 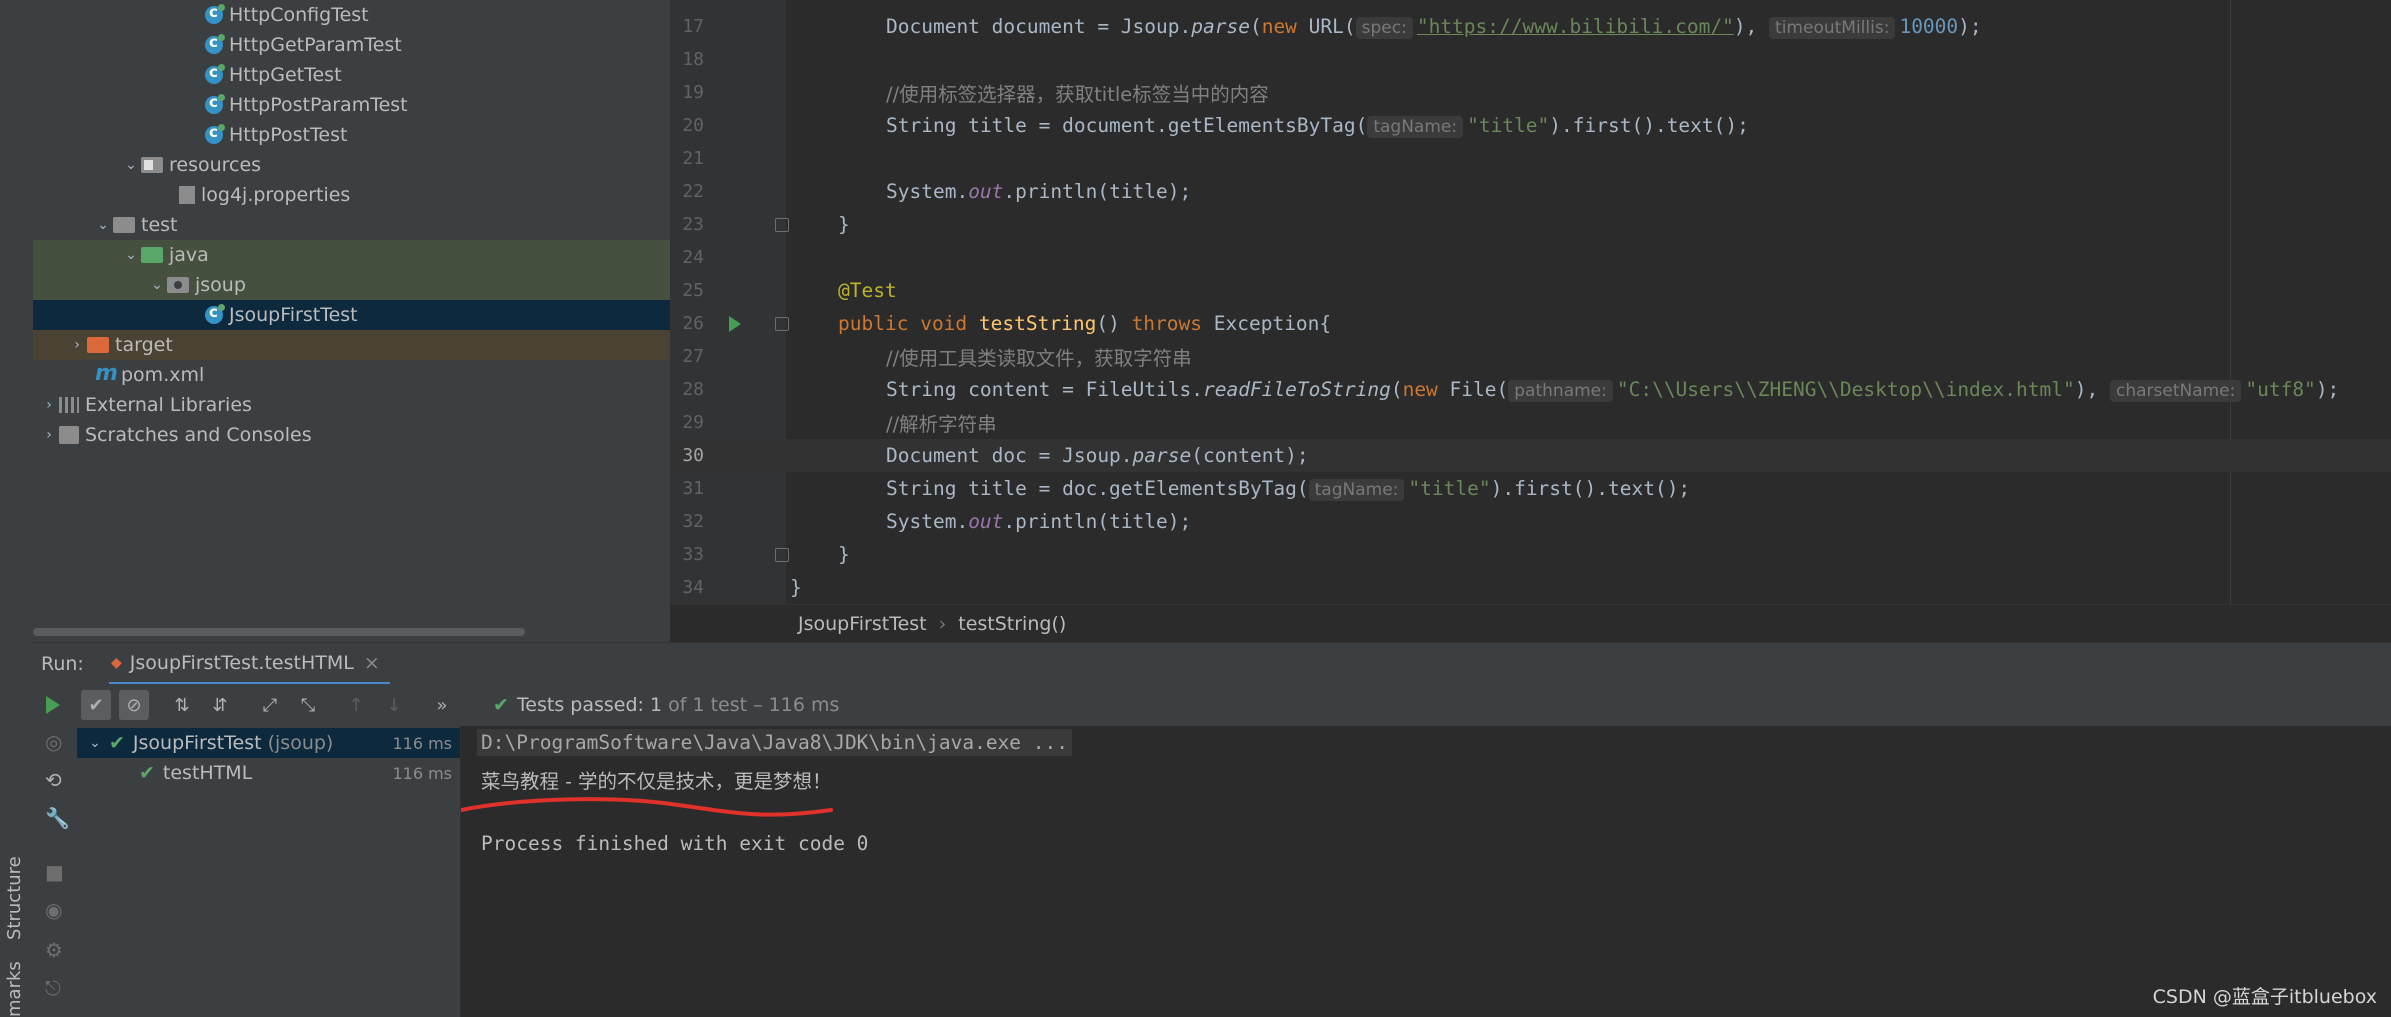 What do you see at coordinates (54, 950) in the screenshot?
I see `gear-icon: ⚙` at bounding box center [54, 950].